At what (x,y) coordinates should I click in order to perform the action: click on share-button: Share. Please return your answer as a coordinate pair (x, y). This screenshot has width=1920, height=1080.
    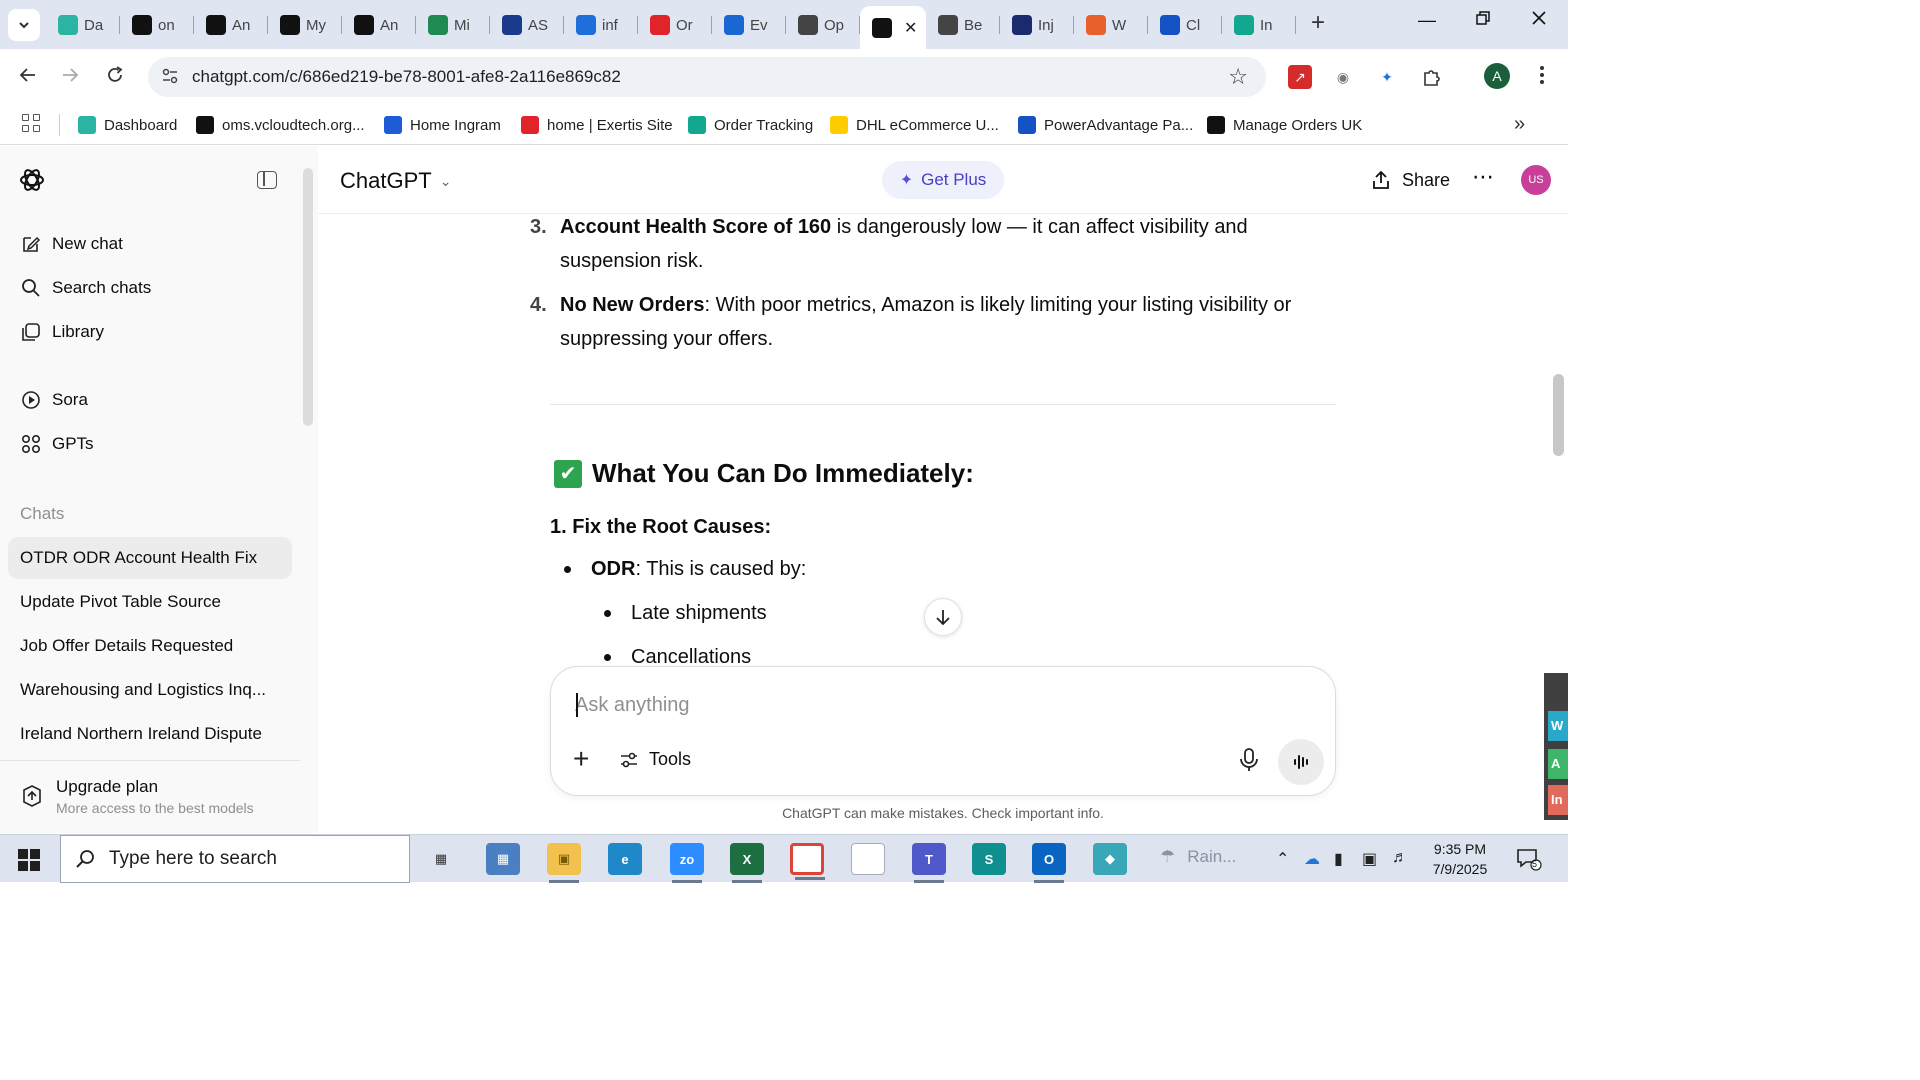
    Looking at the image, I should click on (1410, 180).